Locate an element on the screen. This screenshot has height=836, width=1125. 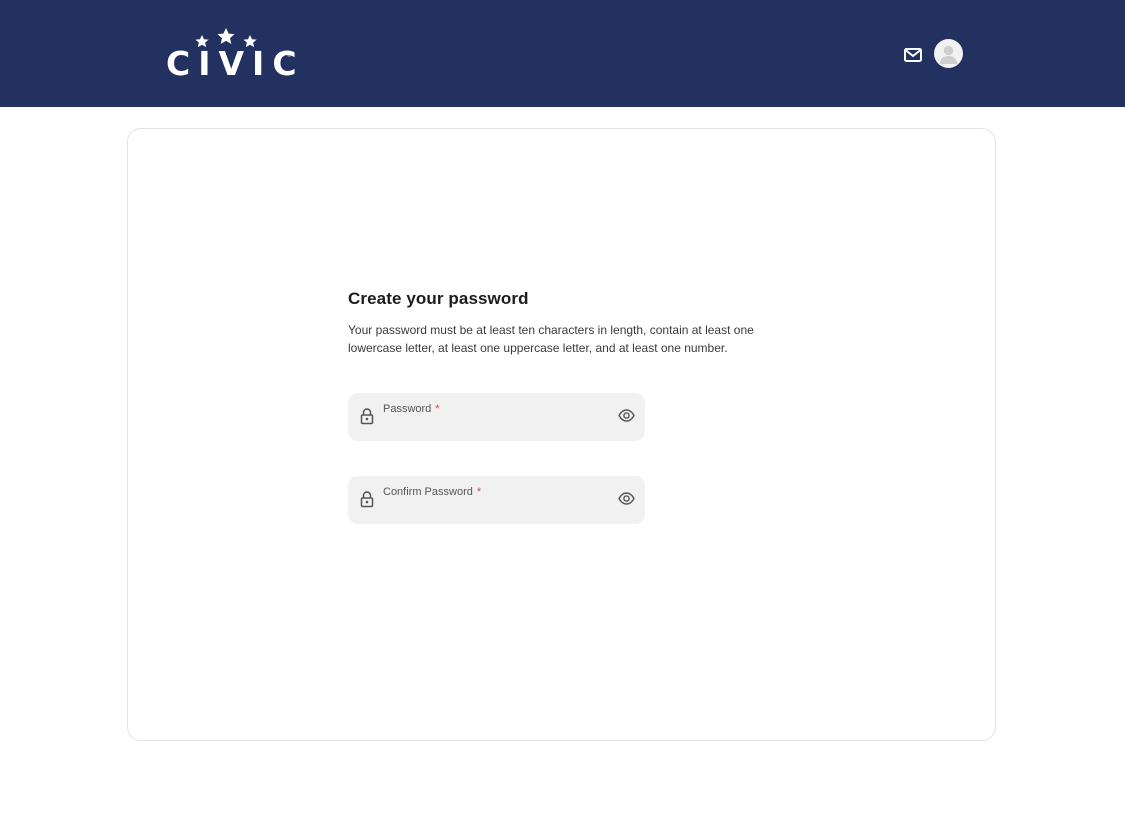
page-title: Create your password is located at coordinates (438, 298).